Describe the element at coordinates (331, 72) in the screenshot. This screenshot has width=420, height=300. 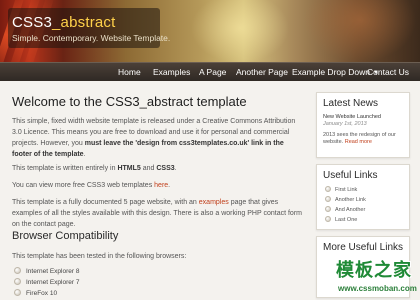
I see `nav-dropdown-label: Example Drop Down` at that location.